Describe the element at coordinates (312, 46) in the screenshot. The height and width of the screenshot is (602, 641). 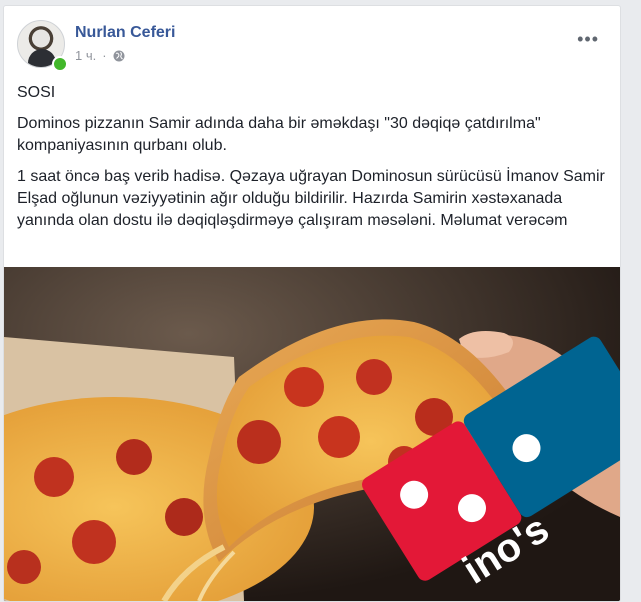
I see `post-header: Nurlan Ceferi 1 ч. · •••` at that location.